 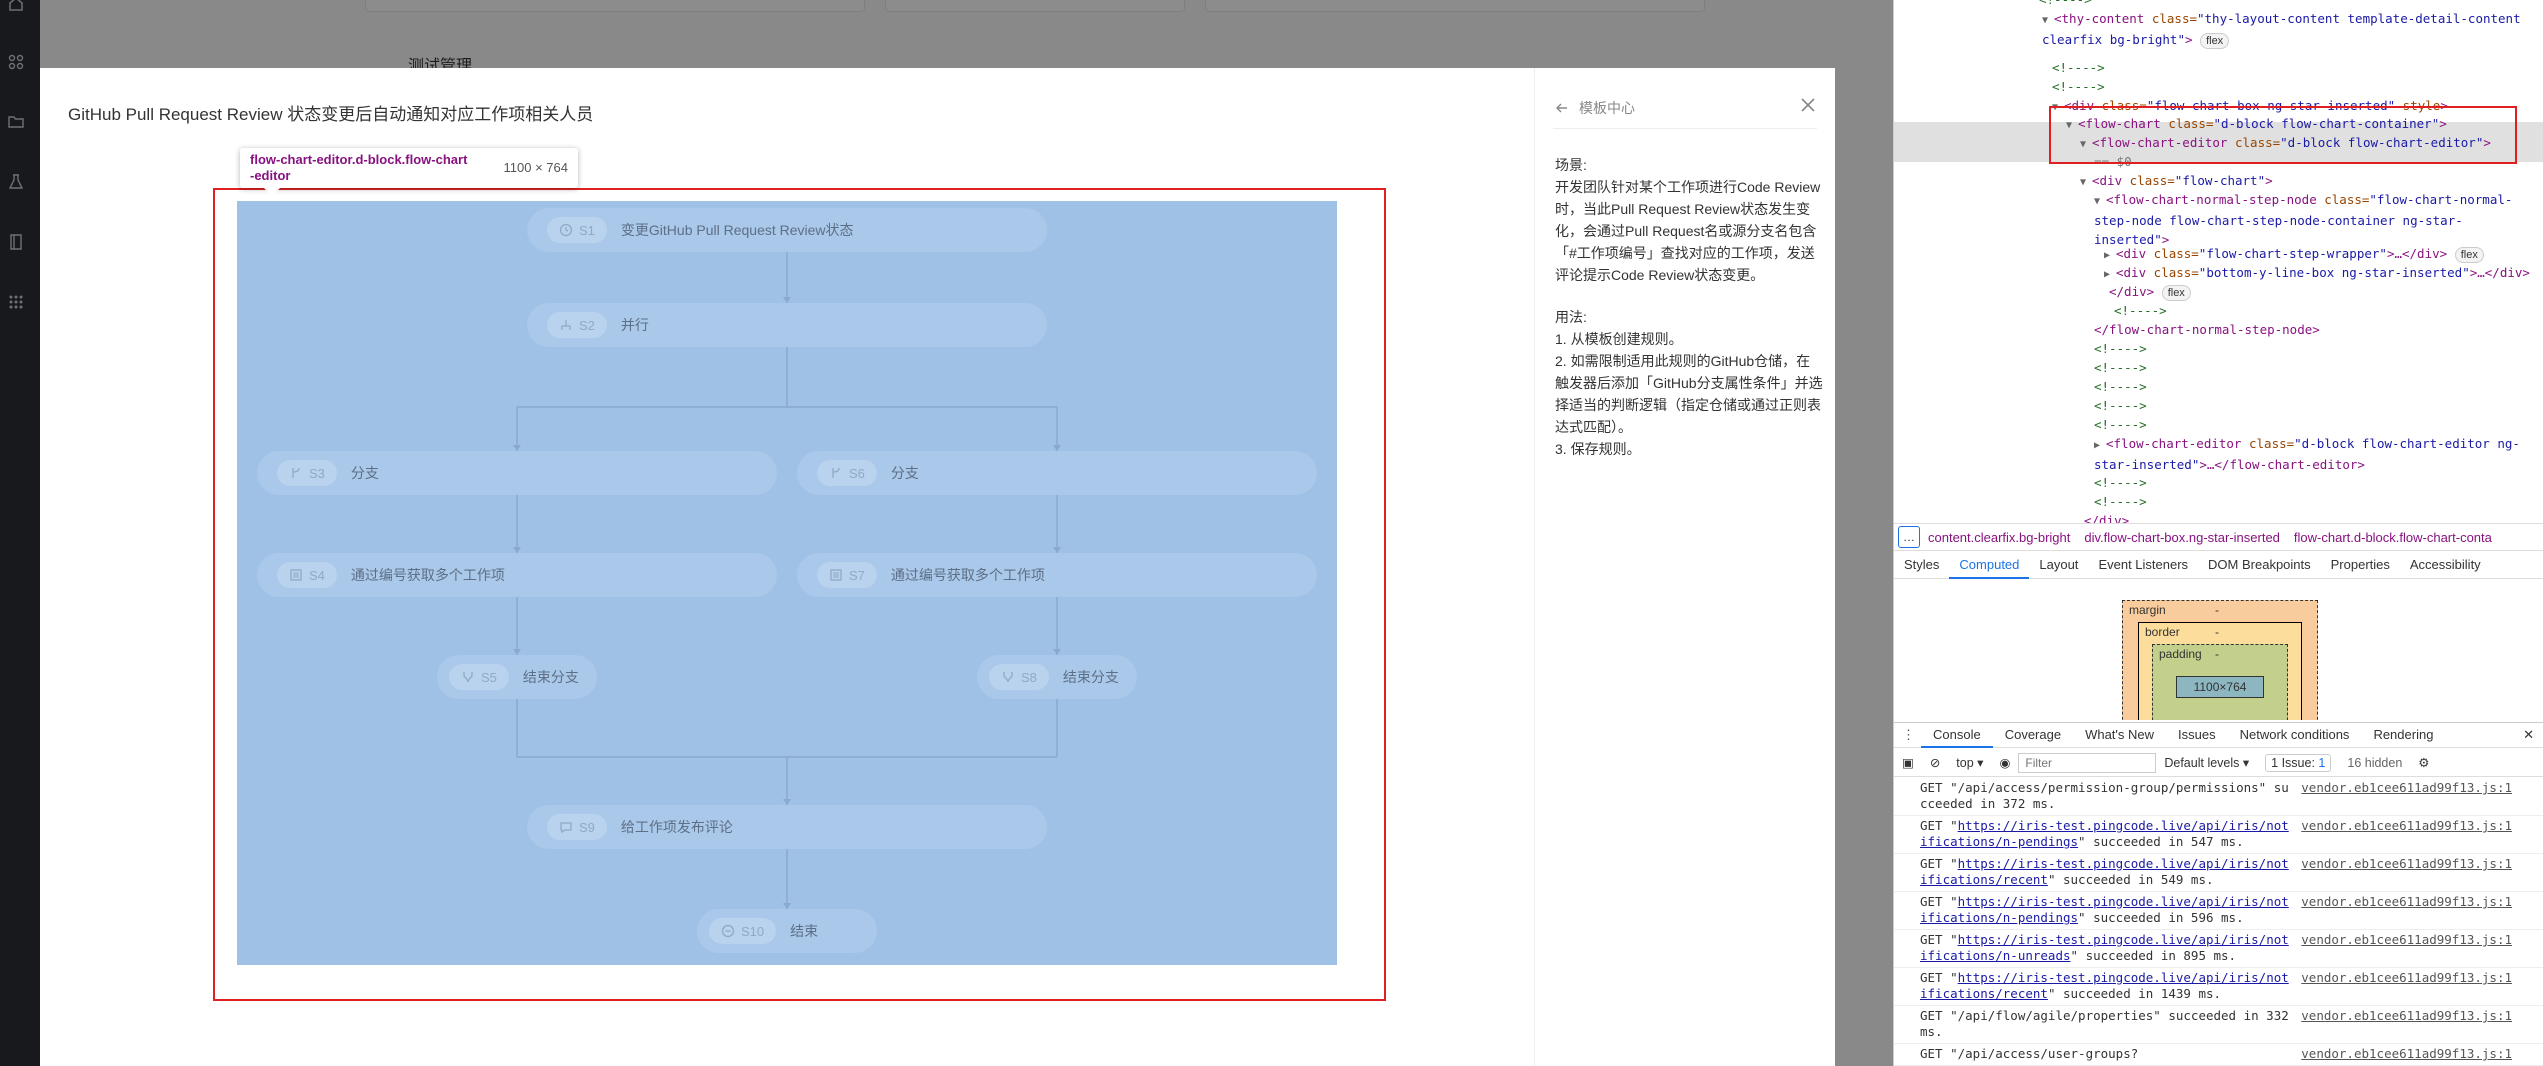 What do you see at coordinates (804, 931) in the screenshot?
I see `node-label: 结束` at bounding box center [804, 931].